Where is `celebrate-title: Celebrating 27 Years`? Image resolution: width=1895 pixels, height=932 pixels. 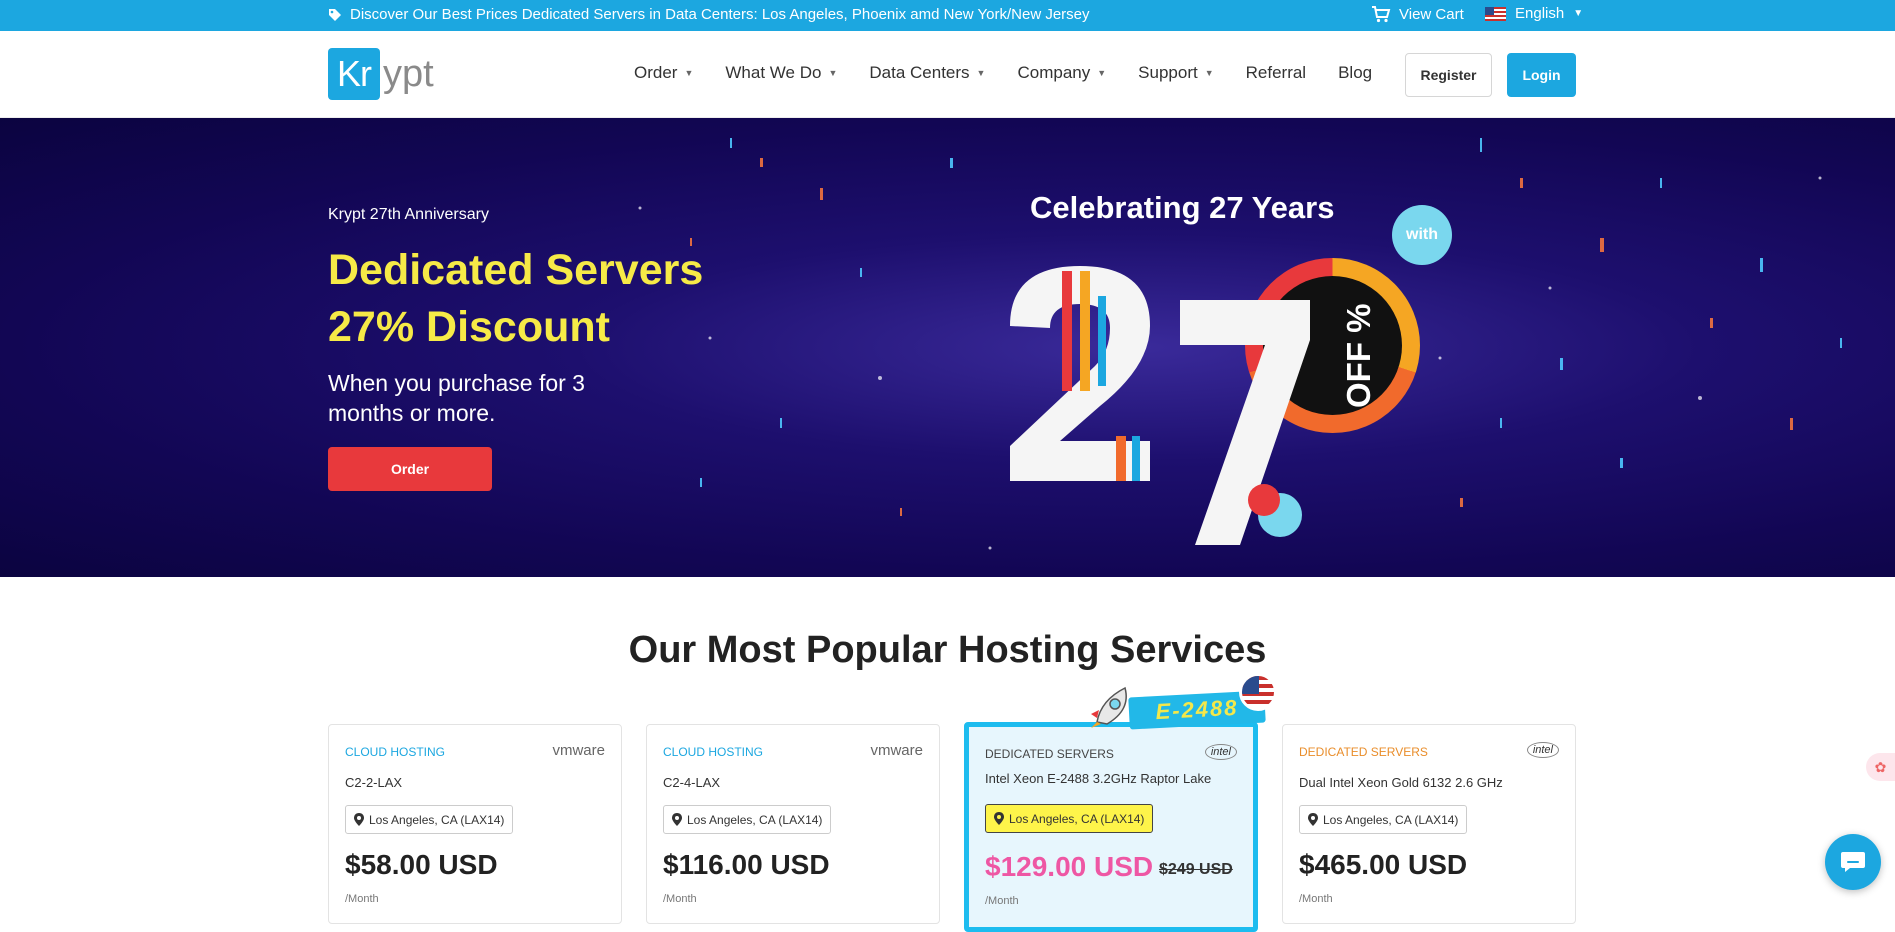
celebrate-title: Celebrating 27 Years is located at coordinates (1182, 207).